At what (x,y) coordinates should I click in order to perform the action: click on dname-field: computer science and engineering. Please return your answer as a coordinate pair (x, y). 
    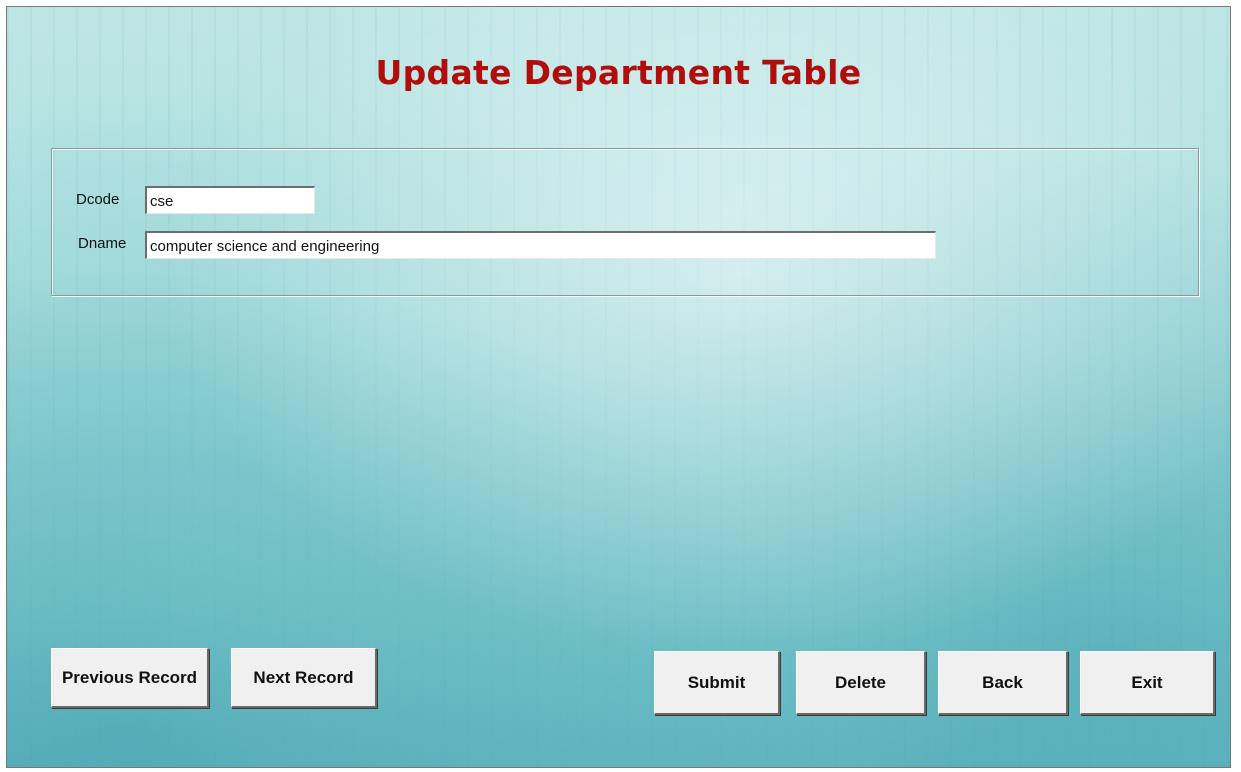
    Looking at the image, I should click on (540, 245).